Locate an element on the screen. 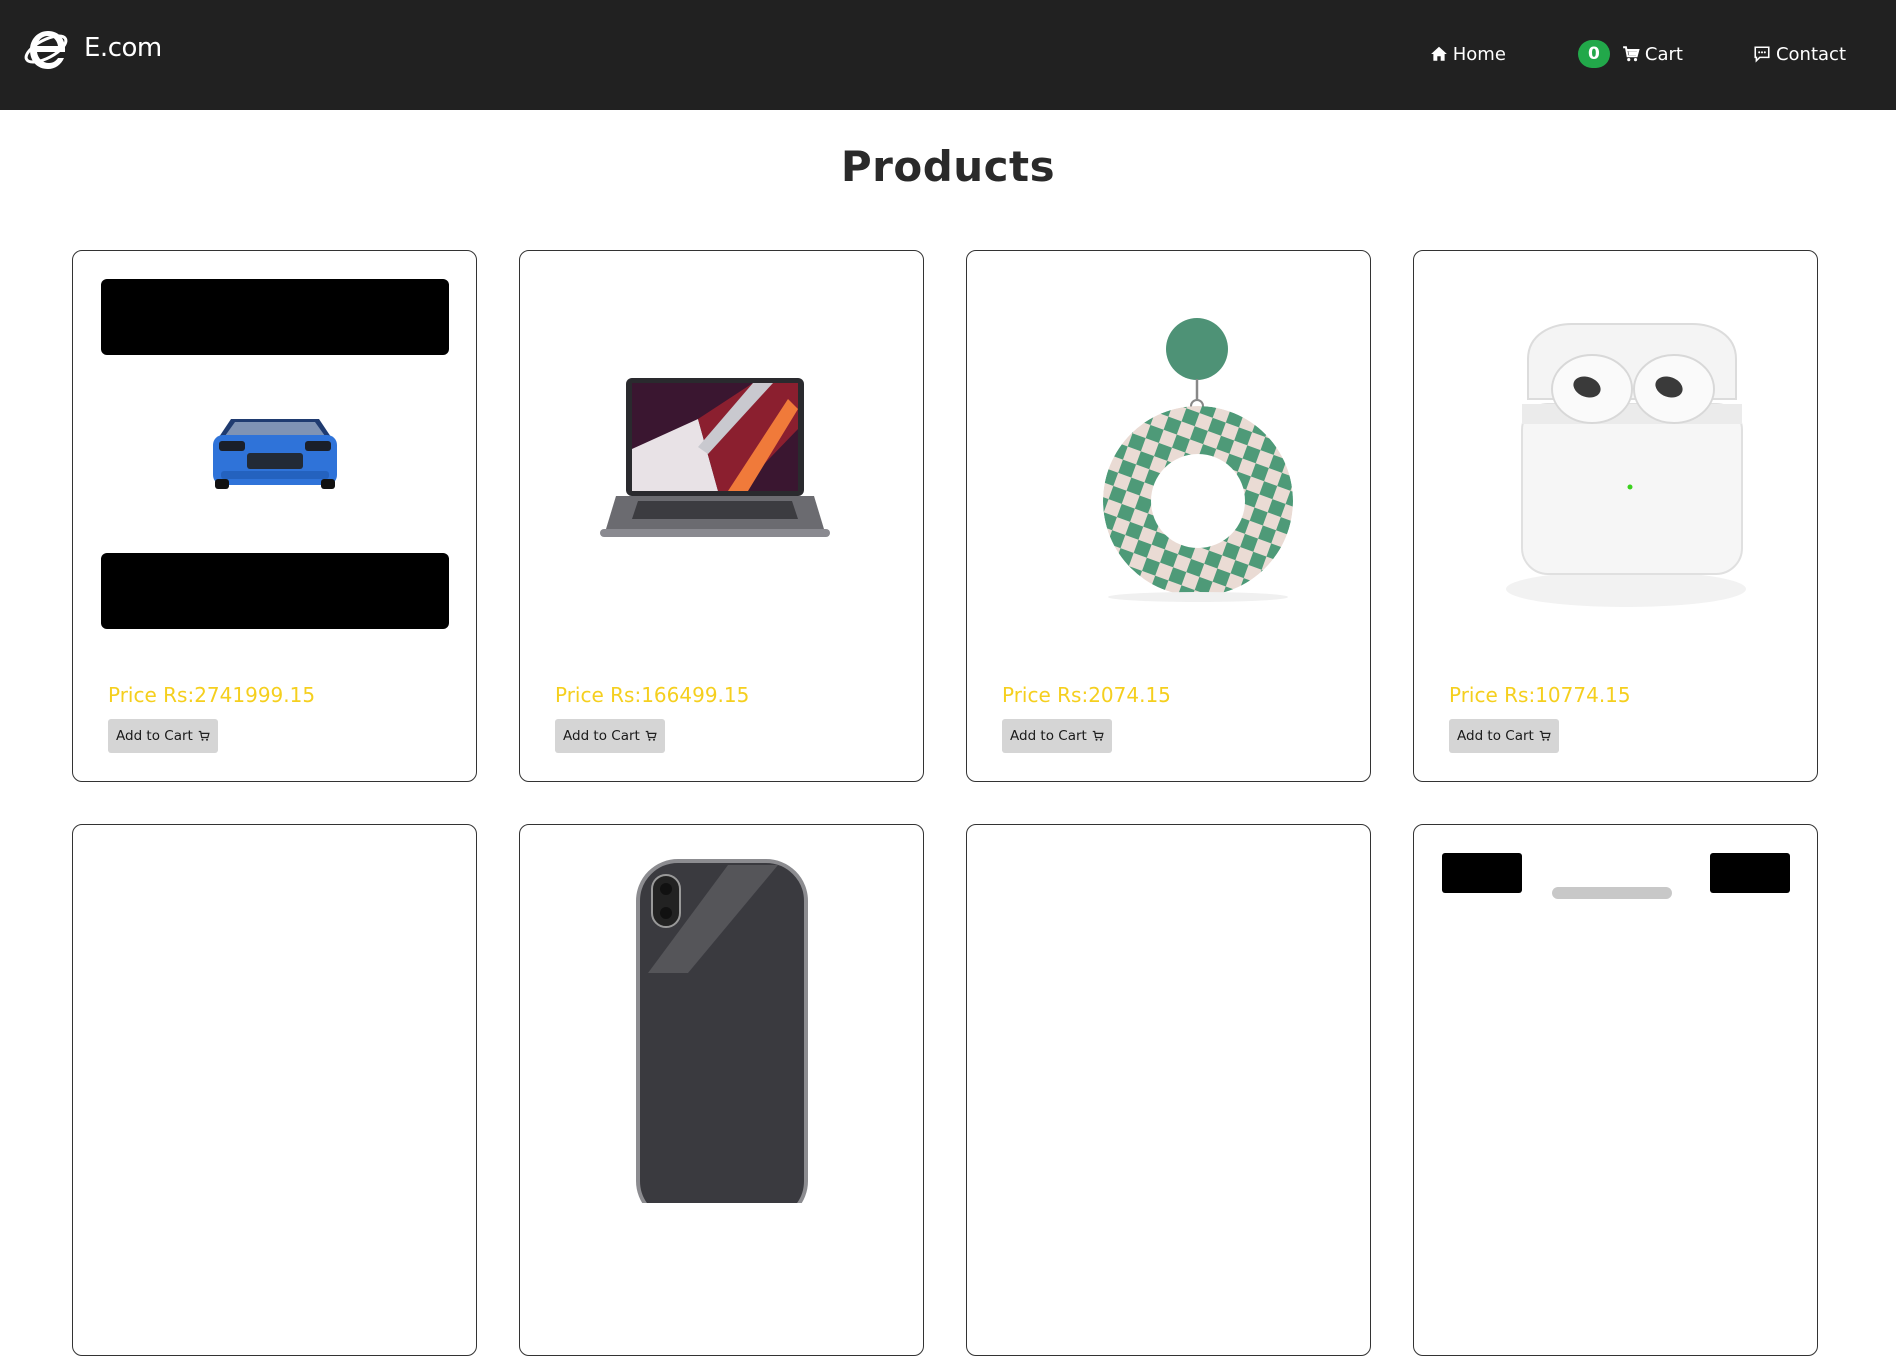  nav-links: Home 0 Cart Contact is located at coordinates (1638, 54).